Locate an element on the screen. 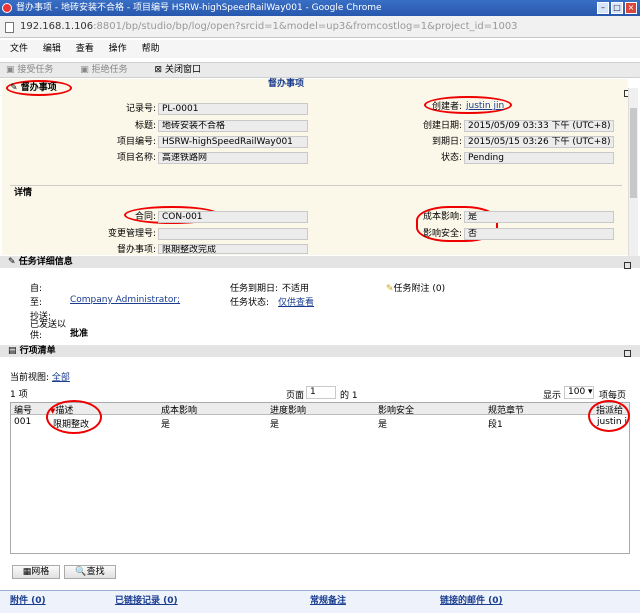 The height and width of the screenshot is (613, 640). page-label: 页面 is located at coordinates (295, 396).